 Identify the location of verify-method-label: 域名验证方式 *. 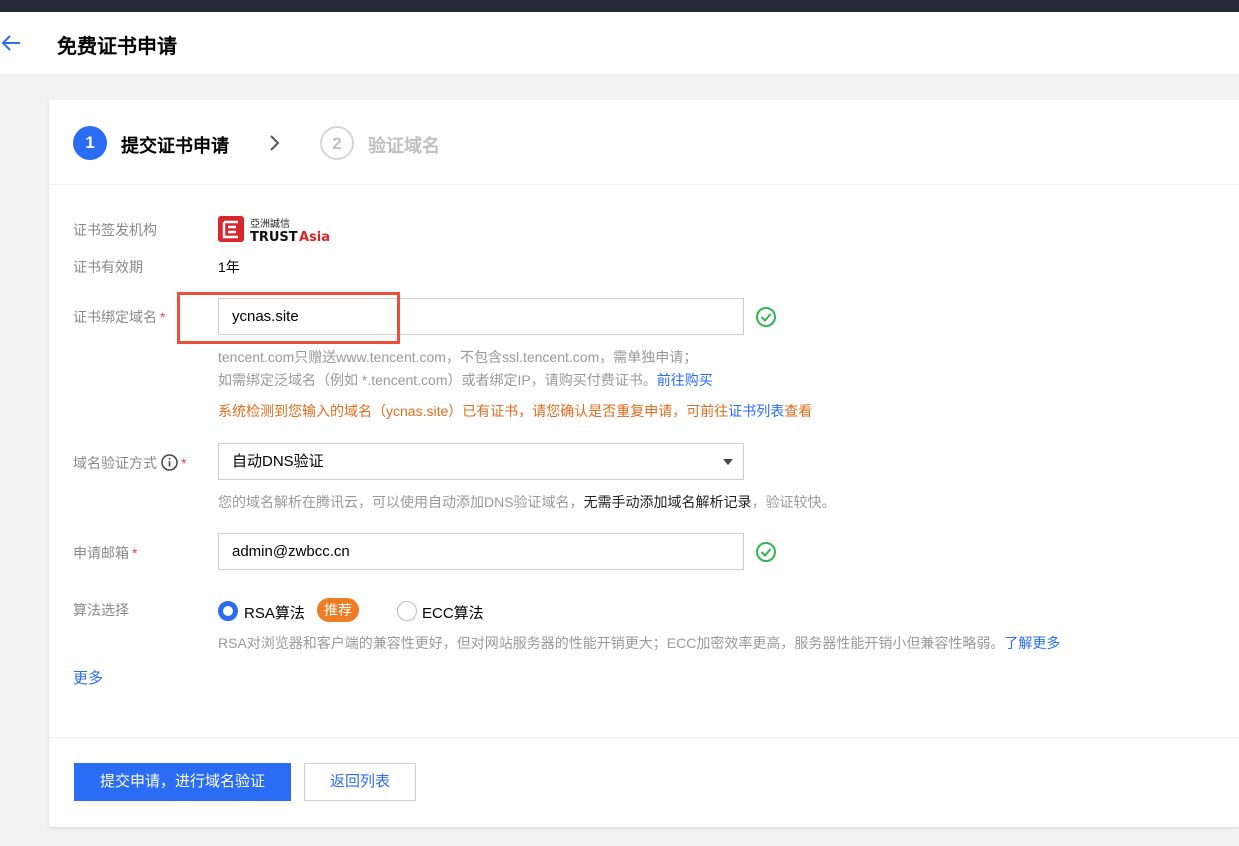
(130, 462).